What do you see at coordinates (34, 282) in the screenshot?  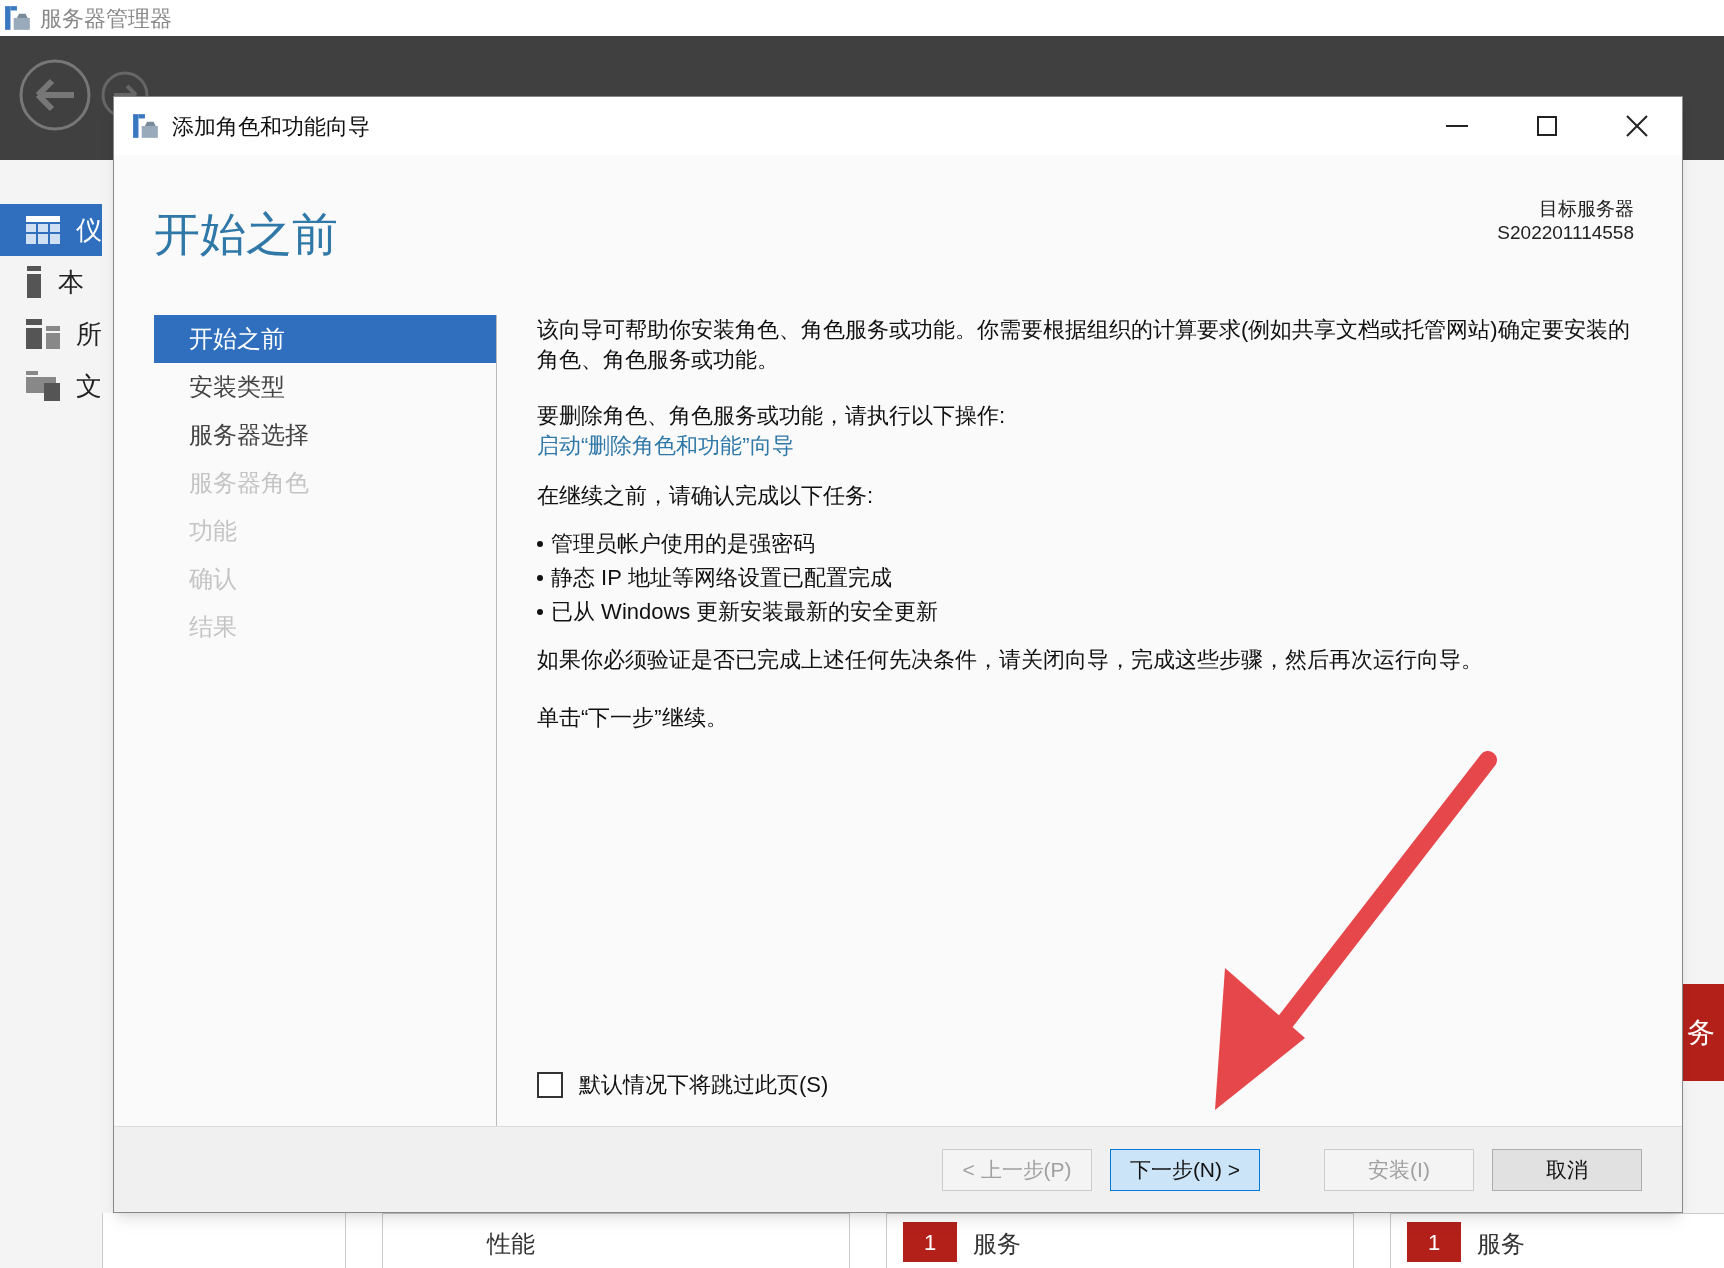 I see `server-tower-icon` at bounding box center [34, 282].